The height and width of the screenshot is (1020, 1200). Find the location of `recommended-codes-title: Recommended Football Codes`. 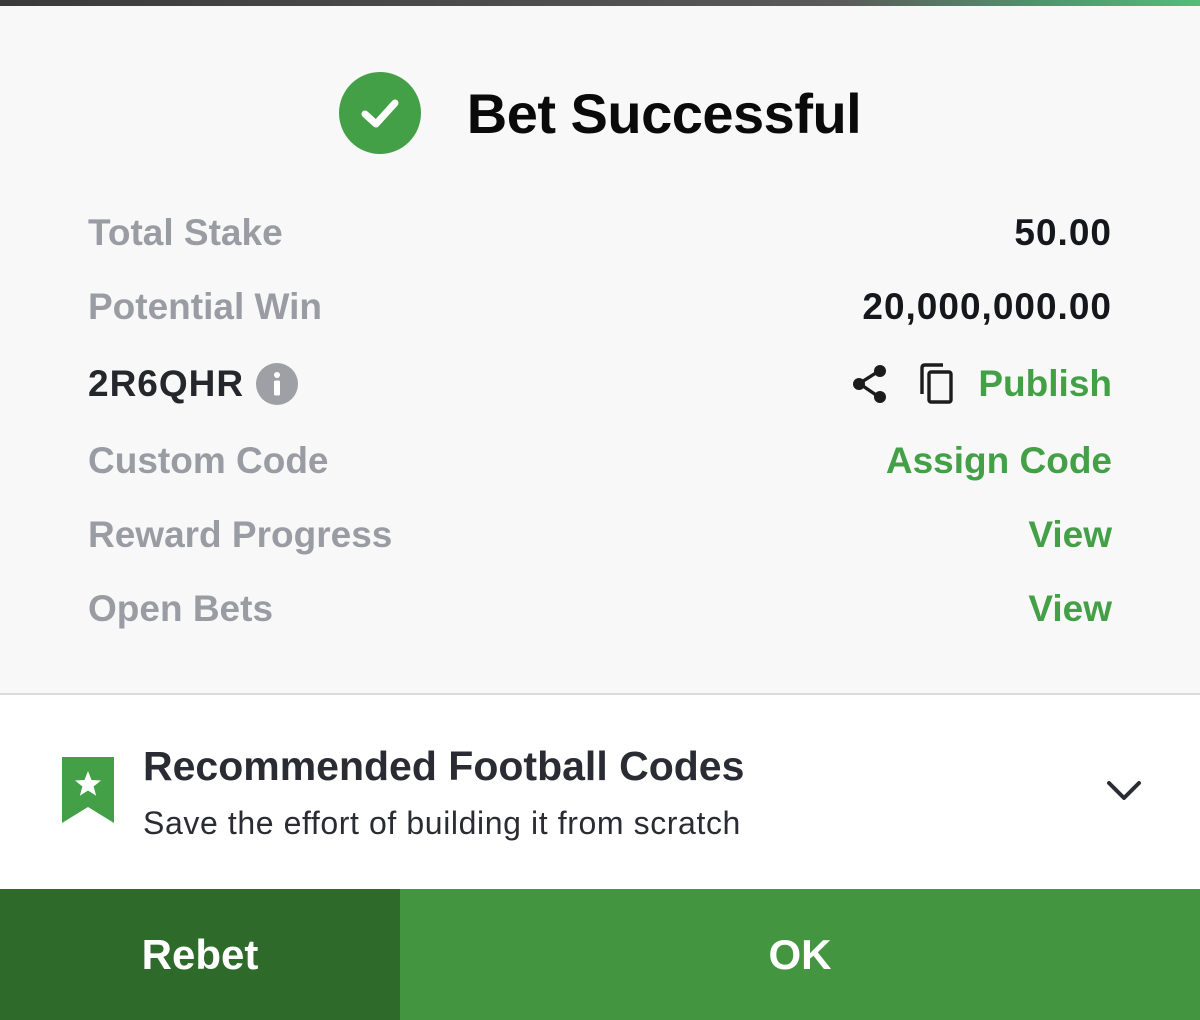

recommended-codes-title: Recommended Football Codes is located at coordinates (444, 766).